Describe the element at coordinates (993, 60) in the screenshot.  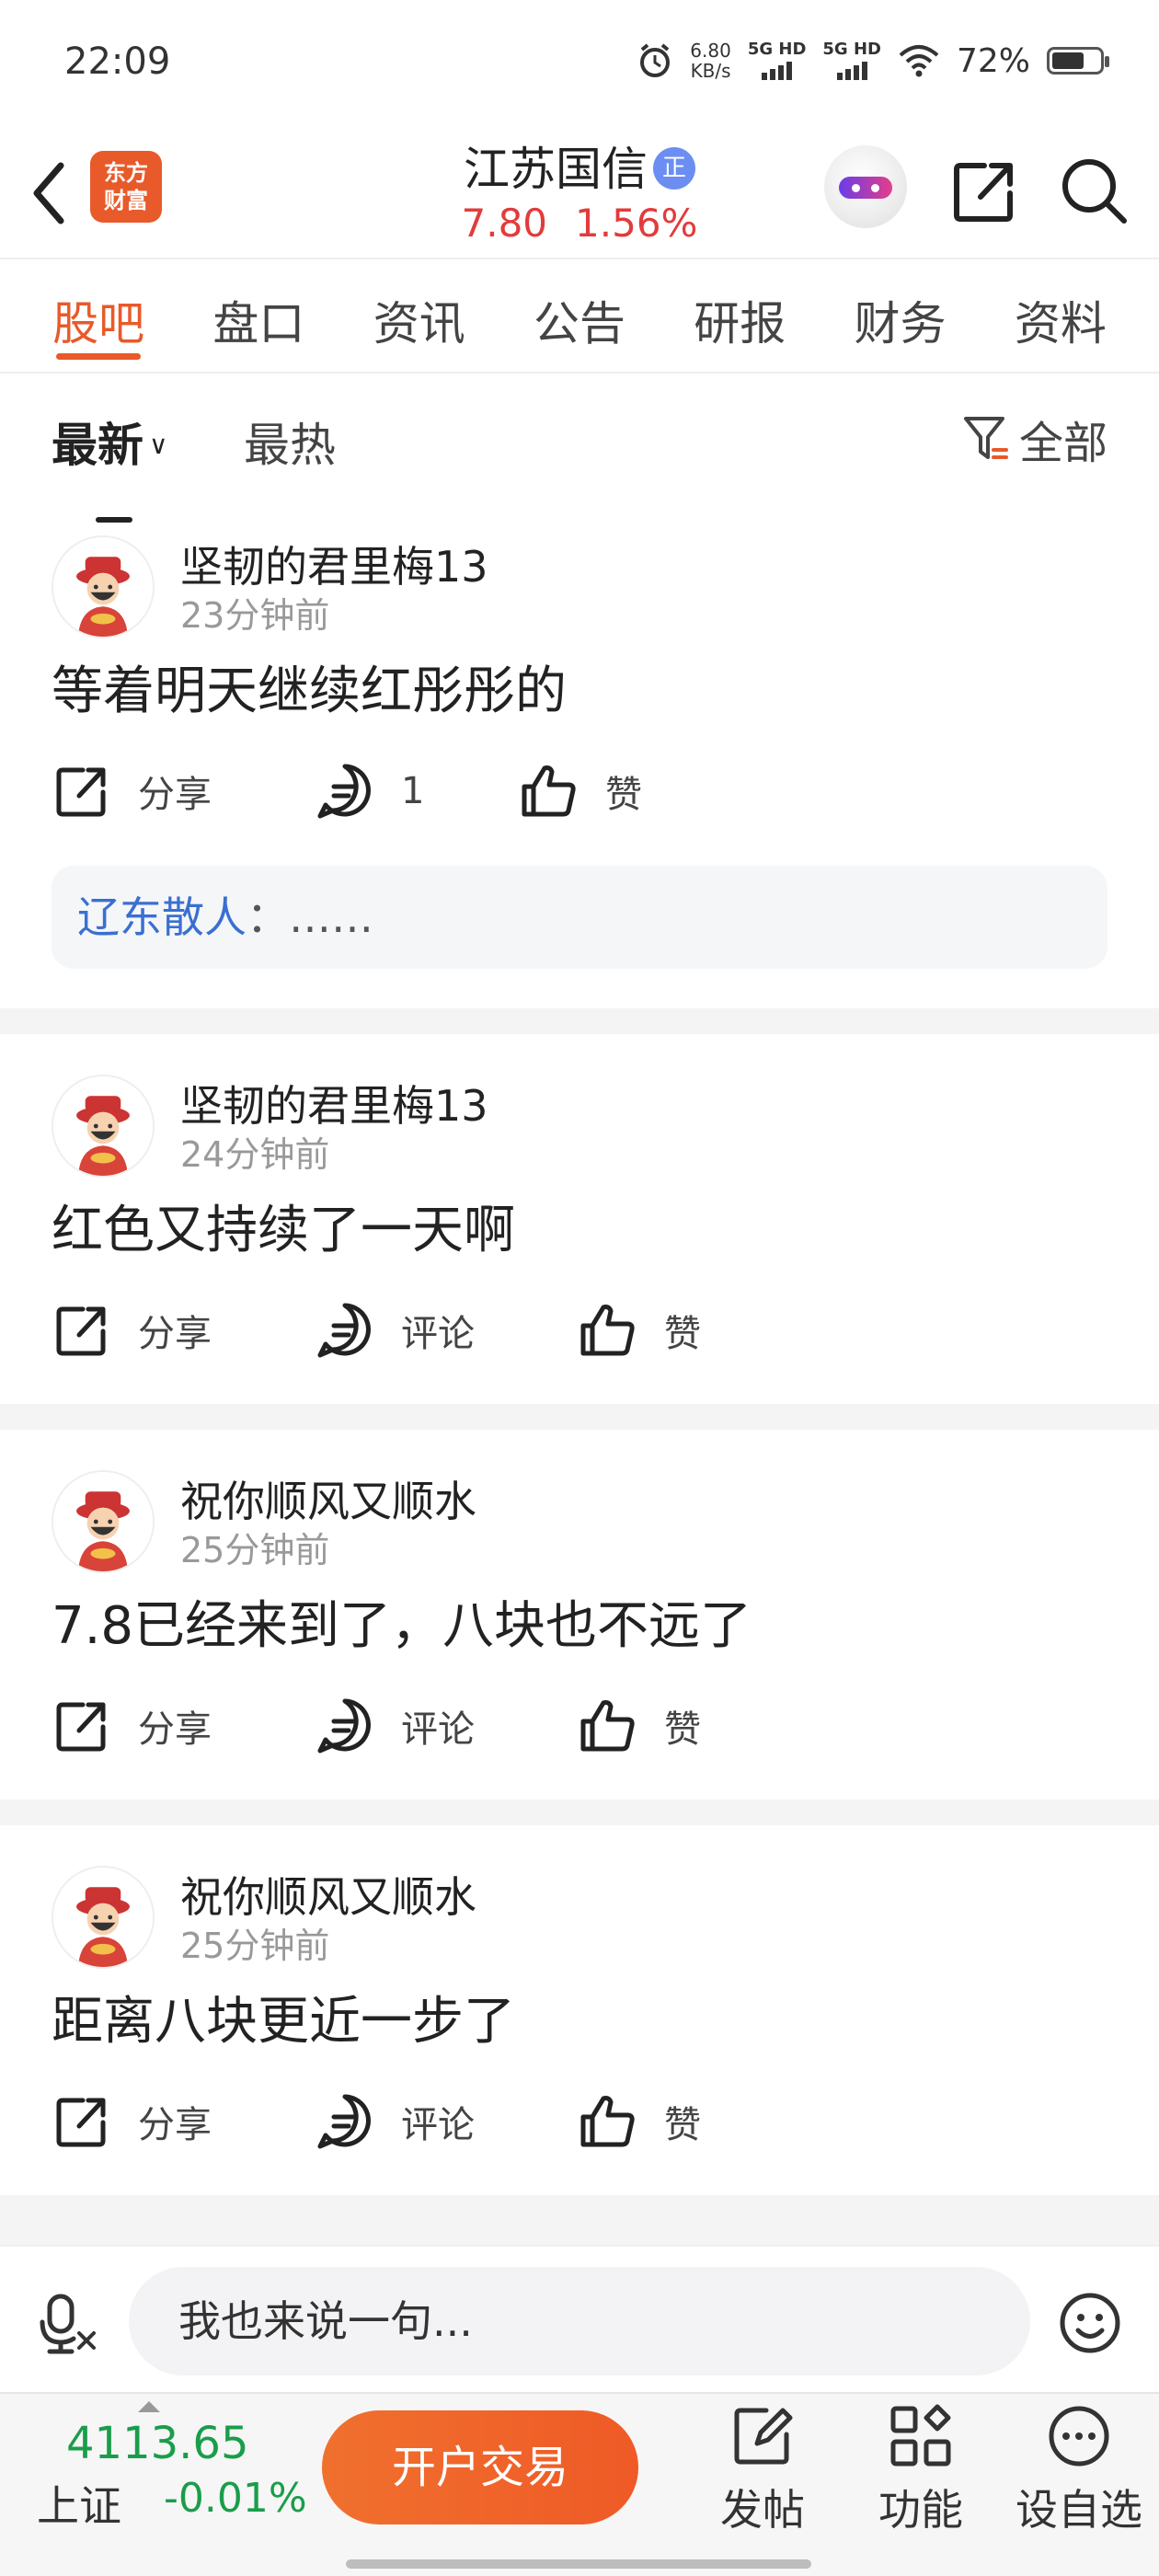
I see `battery-percent: 72%` at that location.